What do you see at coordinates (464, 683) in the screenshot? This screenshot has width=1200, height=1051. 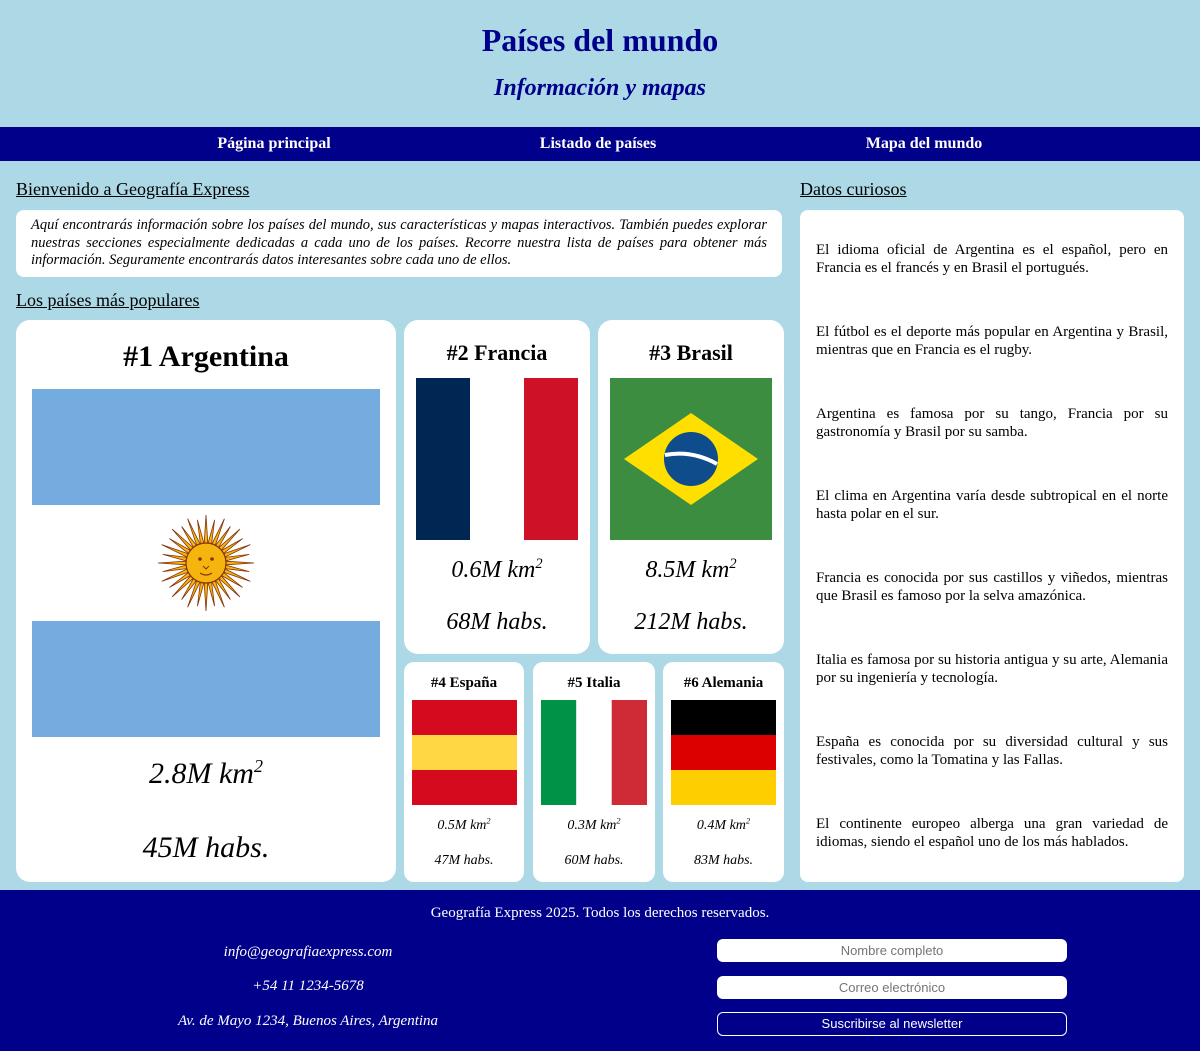 I see `country-rank-spain: #4 España` at bounding box center [464, 683].